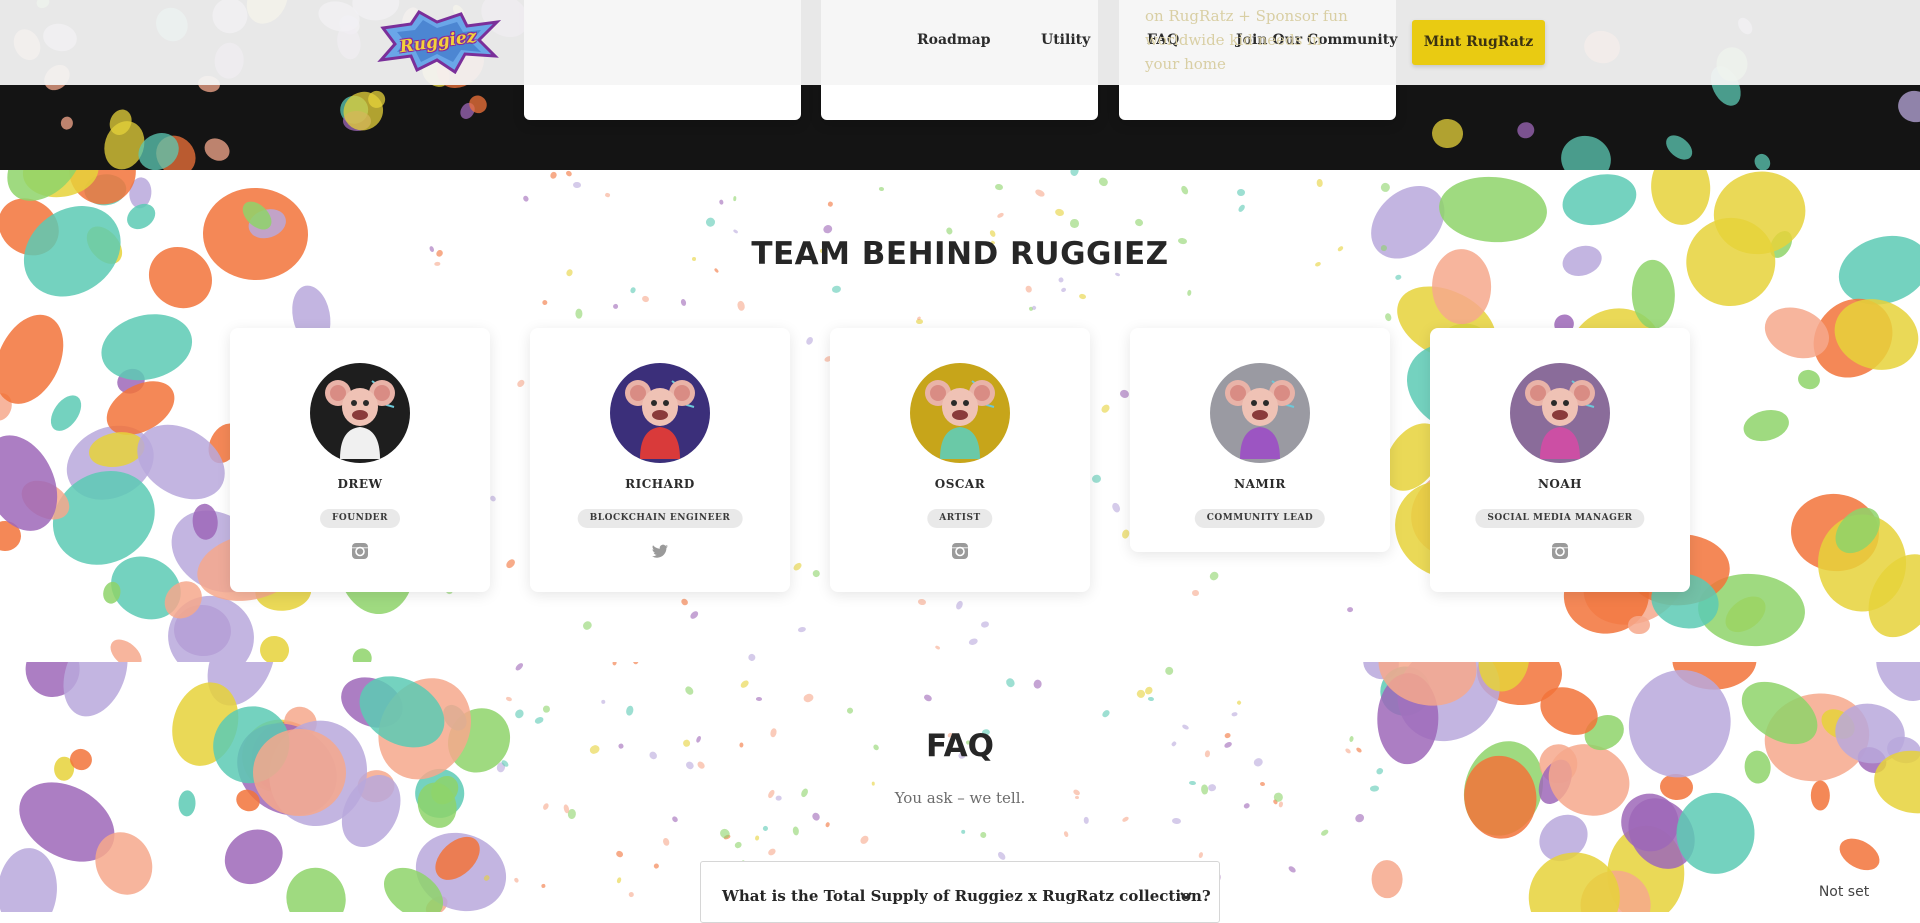 This screenshot has height=923, width=1920. Describe the element at coordinates (960, 746) in the screenshot. I see `faq-section-title: FAQ` at that location.